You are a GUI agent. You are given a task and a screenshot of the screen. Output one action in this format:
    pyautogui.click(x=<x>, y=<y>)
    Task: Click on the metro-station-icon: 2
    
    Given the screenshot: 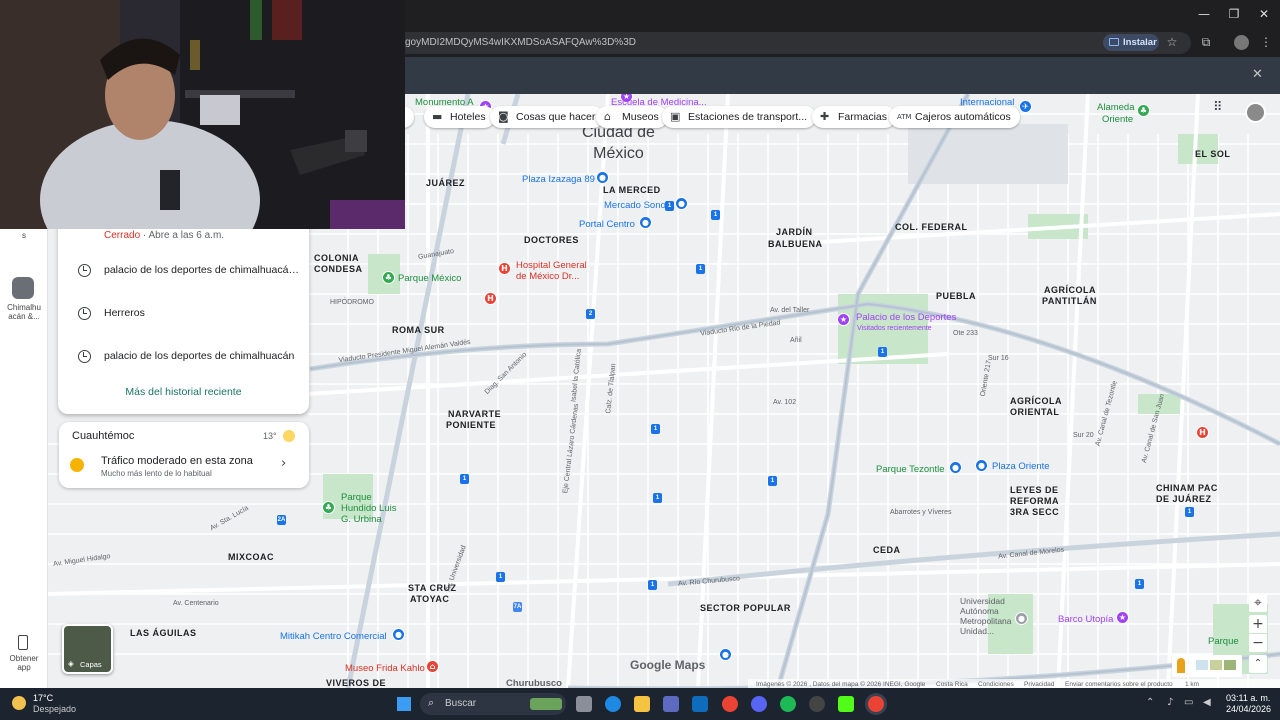 What is the action you would take?
    pyautogui.click(x=590, y=314)
    